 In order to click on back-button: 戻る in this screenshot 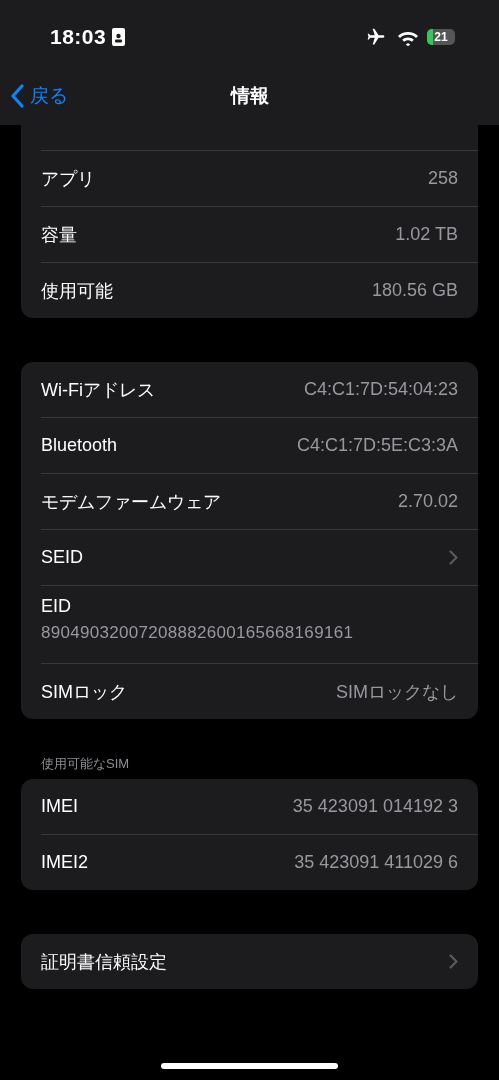, I will do `click(39, 96)`.